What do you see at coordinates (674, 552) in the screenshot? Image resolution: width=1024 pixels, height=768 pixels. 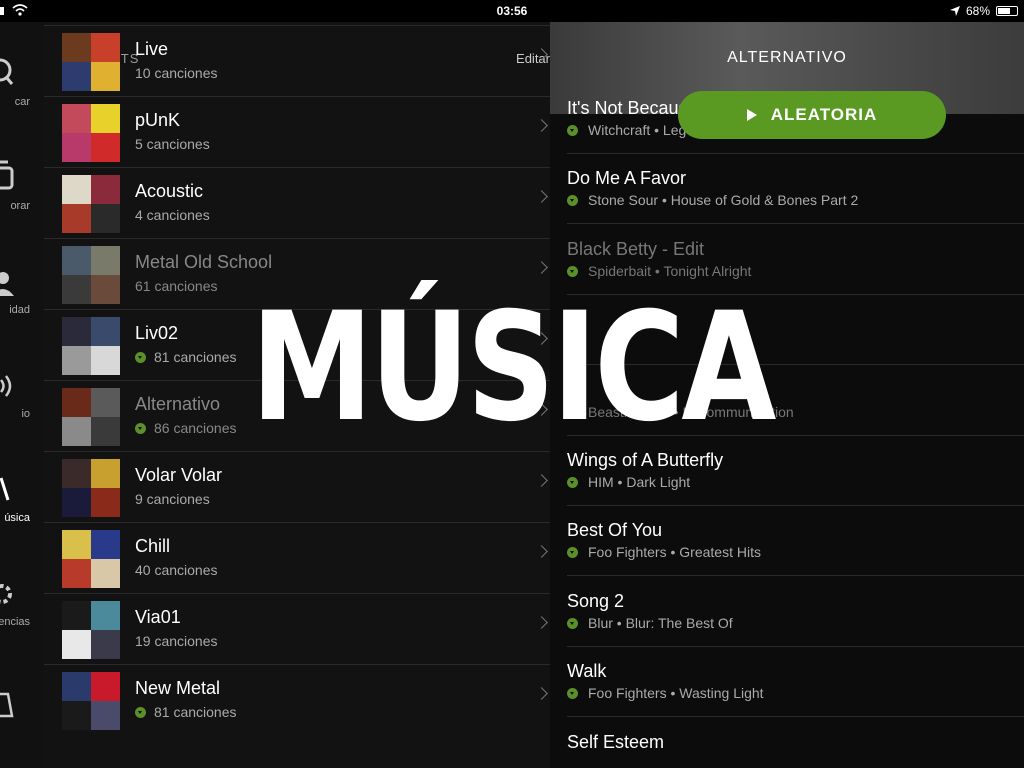 I see `track-artist-album-text: Foo Fighters • Greatest Hits` at bounding box center [674, 552].